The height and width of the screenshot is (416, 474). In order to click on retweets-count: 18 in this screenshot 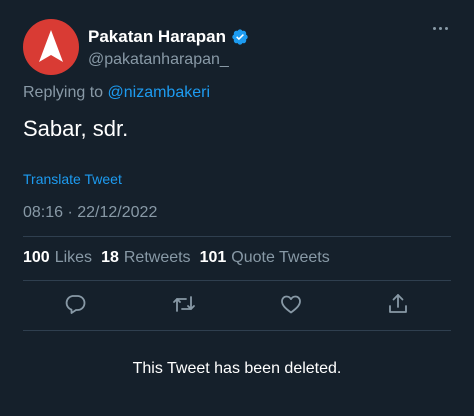, I will do `click(110, 257)`.